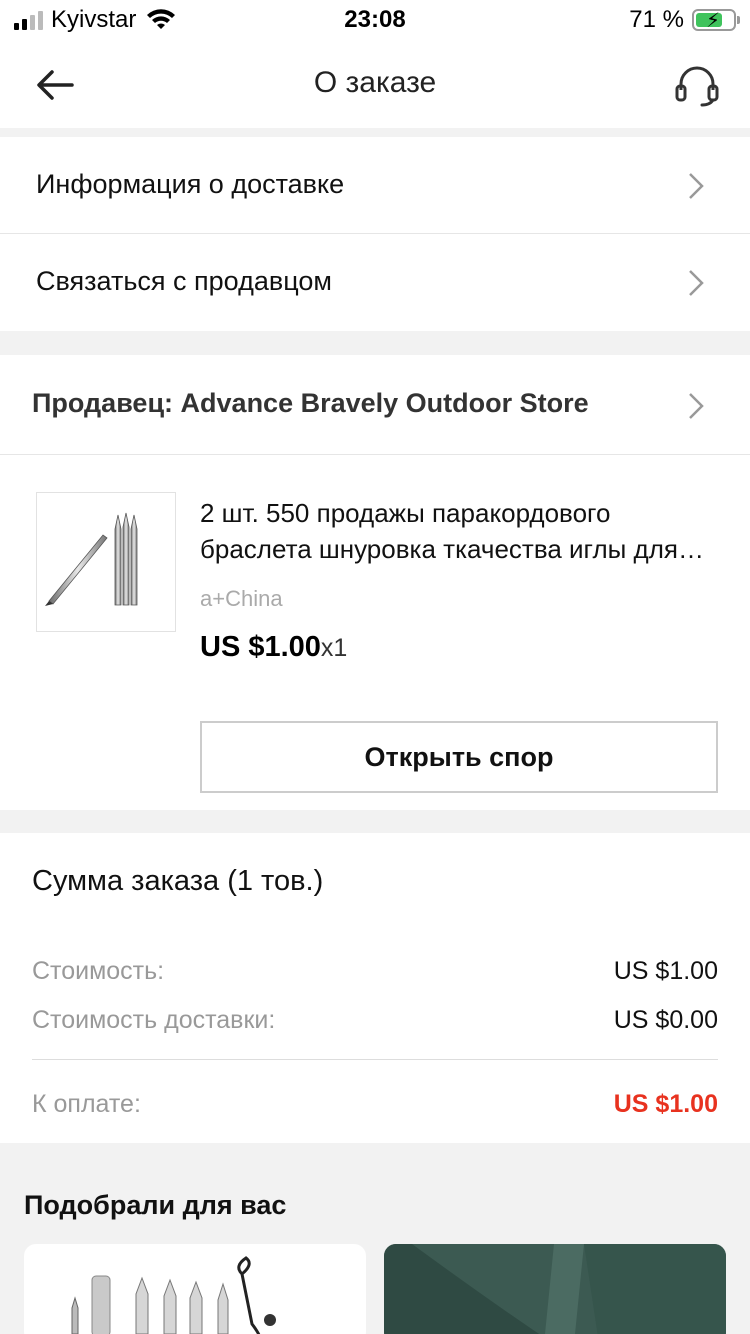 This screenshot has height=1334, width=750. Describe the element at coordinates (375, 282) in the screenshot. I see `contact-seller-row: Связаться с продавцом` at that location.